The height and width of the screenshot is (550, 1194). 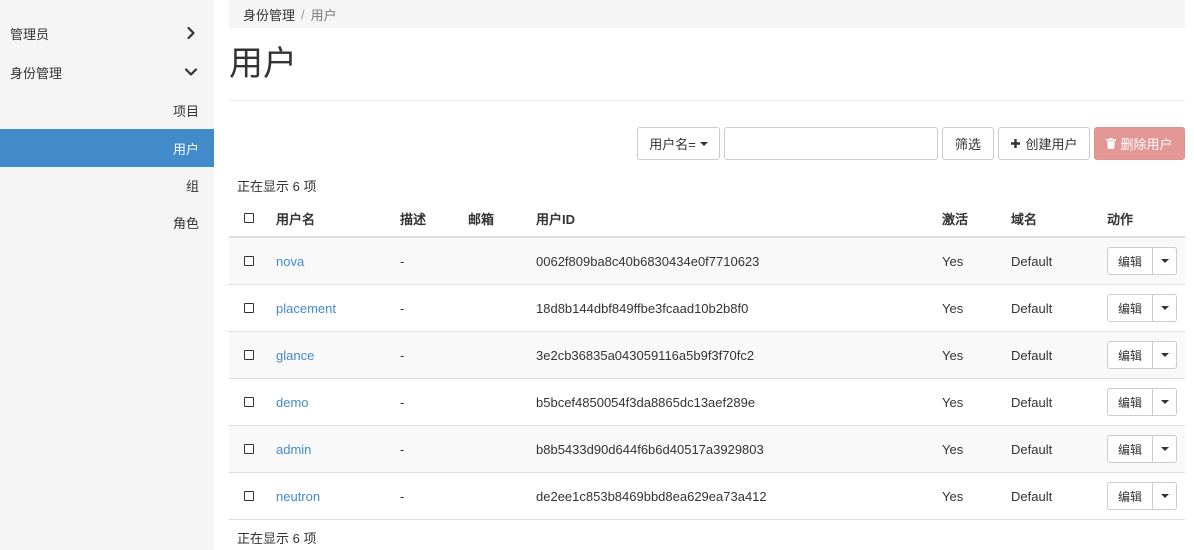 I want to click on column-header-username: 用户名, so click(x=338, y=219).